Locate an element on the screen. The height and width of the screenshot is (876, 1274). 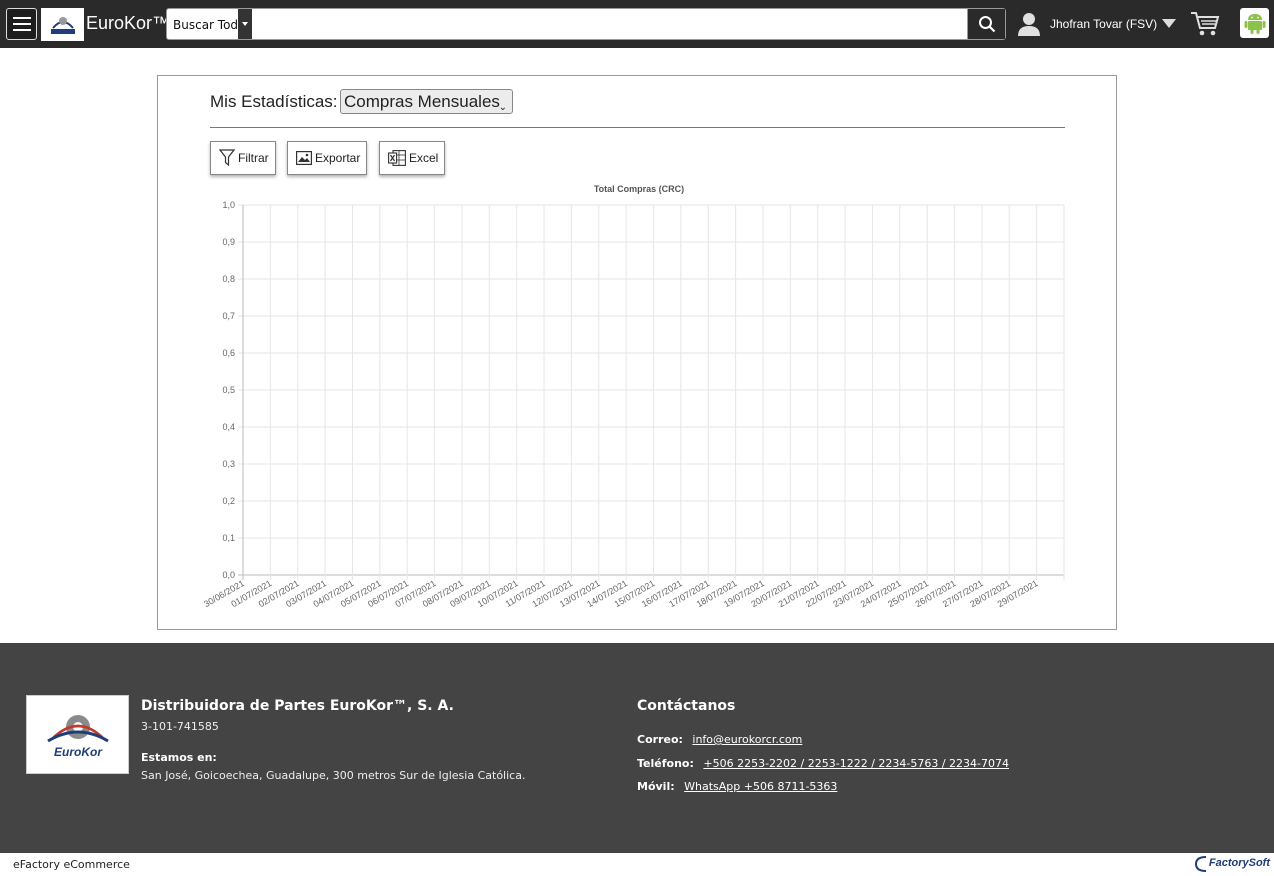
statistics-label: Mis Estadísticas: is located at coordinates (274, 101).